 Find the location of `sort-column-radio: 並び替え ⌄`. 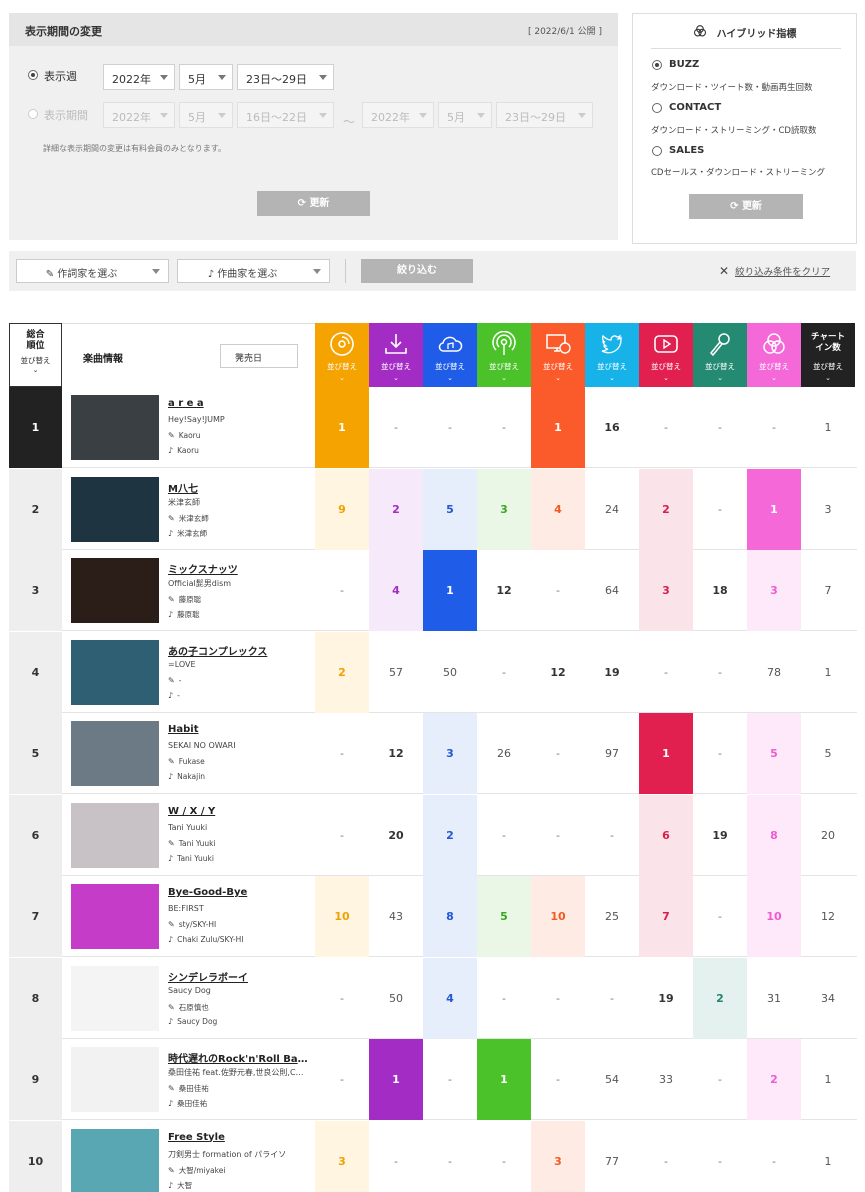

sort-column-radio: 並び替え ⌄ is located at coordinates (504, 355).